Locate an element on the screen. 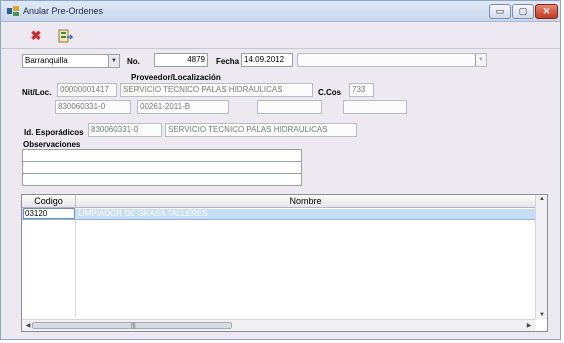 Image resolution: width=564 pixels, height=343 pixels. minimize-button: ▭ is located at coordinates (500, 11).